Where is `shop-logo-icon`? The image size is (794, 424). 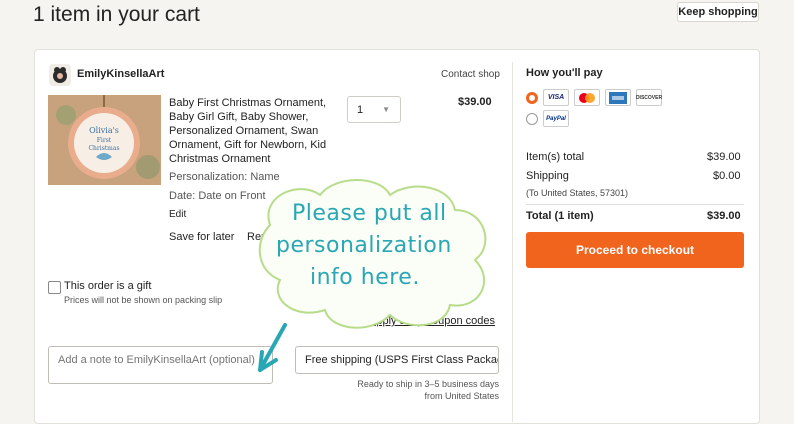
shop-logo-icon is located at coordinates (60, 75).